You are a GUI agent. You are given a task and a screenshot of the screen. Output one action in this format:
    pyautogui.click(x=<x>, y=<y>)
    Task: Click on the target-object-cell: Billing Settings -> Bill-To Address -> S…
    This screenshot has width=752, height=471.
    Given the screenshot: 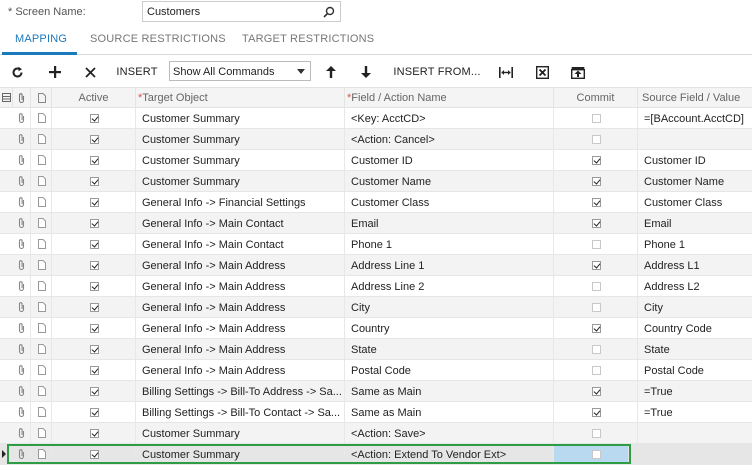 What is the action you would take?
    pyautogui.click(x=240, y=391)
    